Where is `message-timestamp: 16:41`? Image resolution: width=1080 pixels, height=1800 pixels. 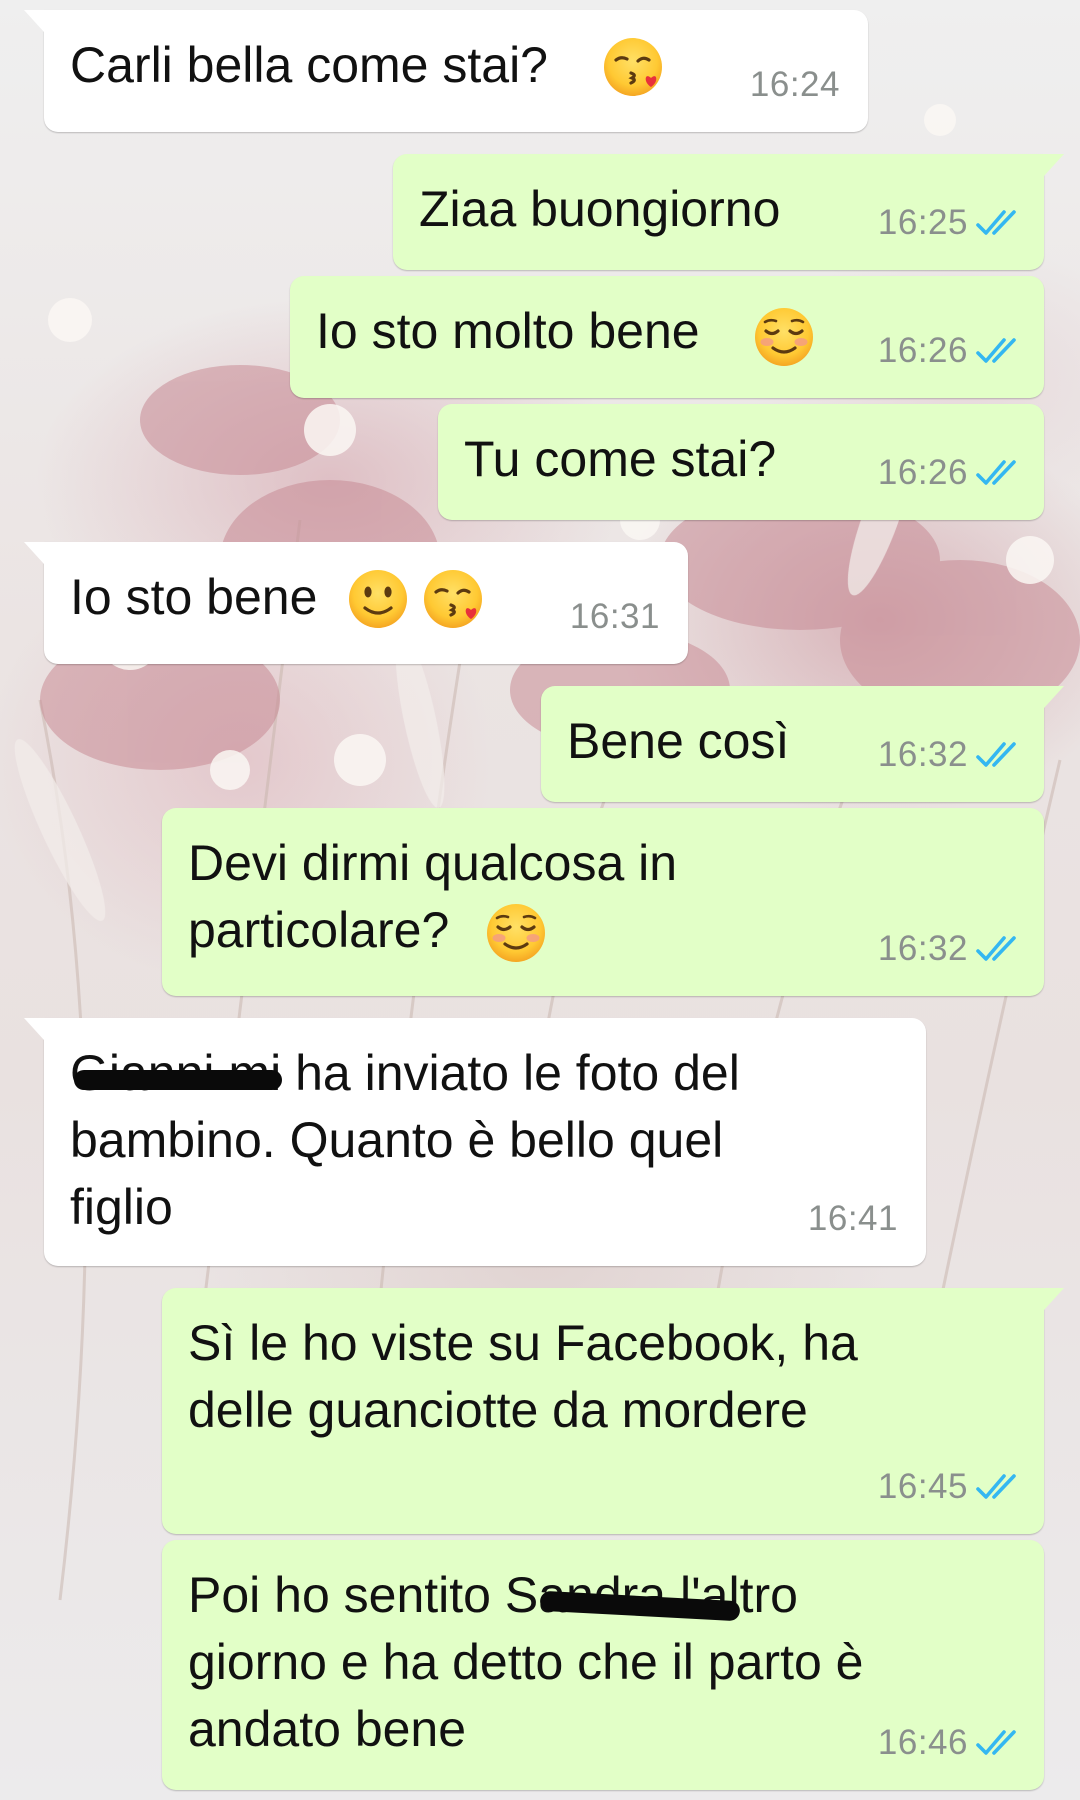 message-timestamp: 16:41 is located at coordinates (852, 1218).